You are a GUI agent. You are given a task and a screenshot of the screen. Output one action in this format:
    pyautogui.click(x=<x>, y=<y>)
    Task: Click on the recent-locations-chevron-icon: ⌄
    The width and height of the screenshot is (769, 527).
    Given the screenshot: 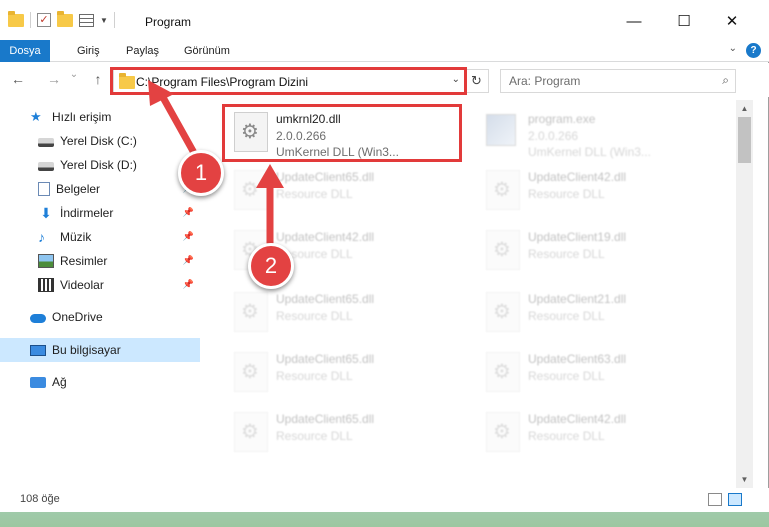 What is the action you would take?
    pyautogui.click(x=74, y=74)
    